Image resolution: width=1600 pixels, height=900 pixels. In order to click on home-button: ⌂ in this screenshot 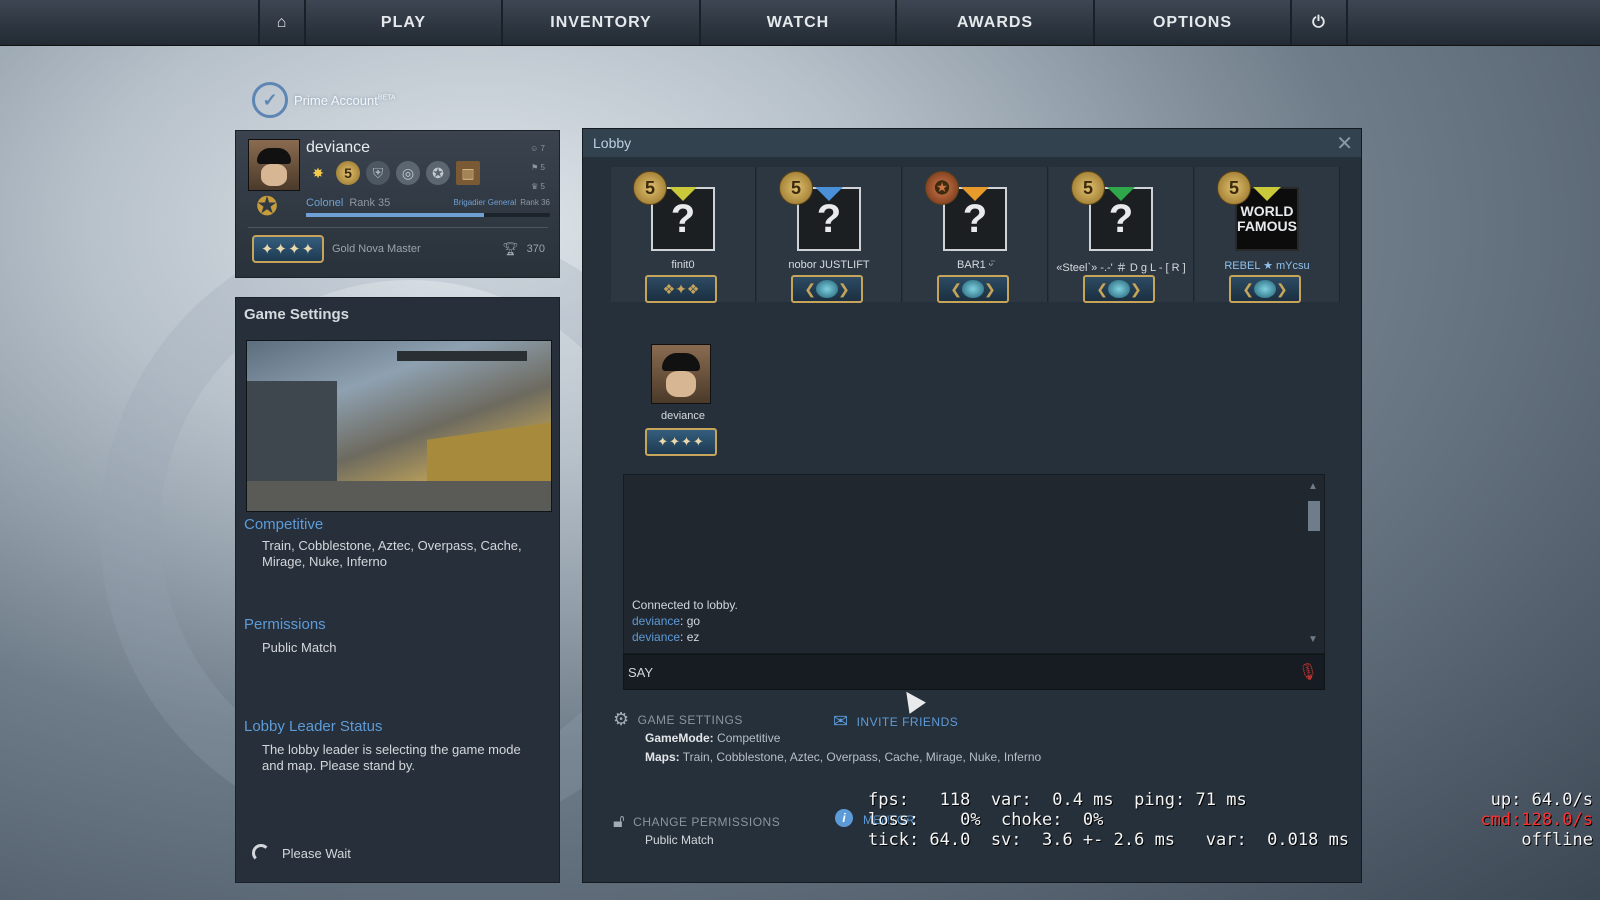, I will do `click(282, 22)`.